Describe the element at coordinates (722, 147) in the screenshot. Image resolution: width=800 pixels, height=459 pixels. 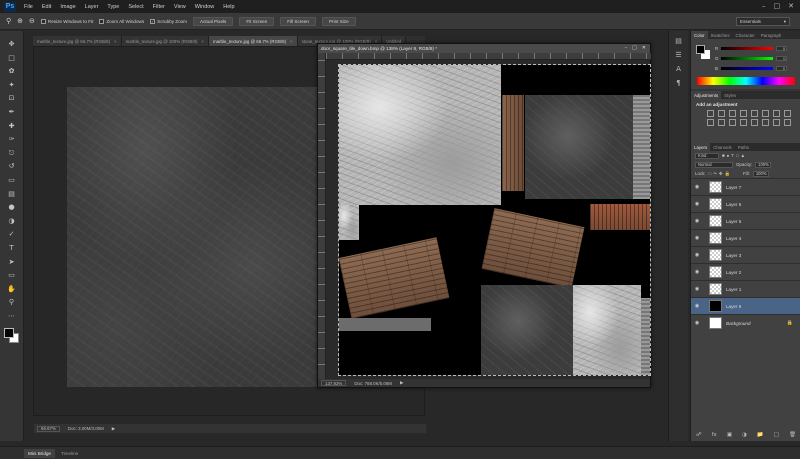
I see `tab-channels: Channels` at that location.